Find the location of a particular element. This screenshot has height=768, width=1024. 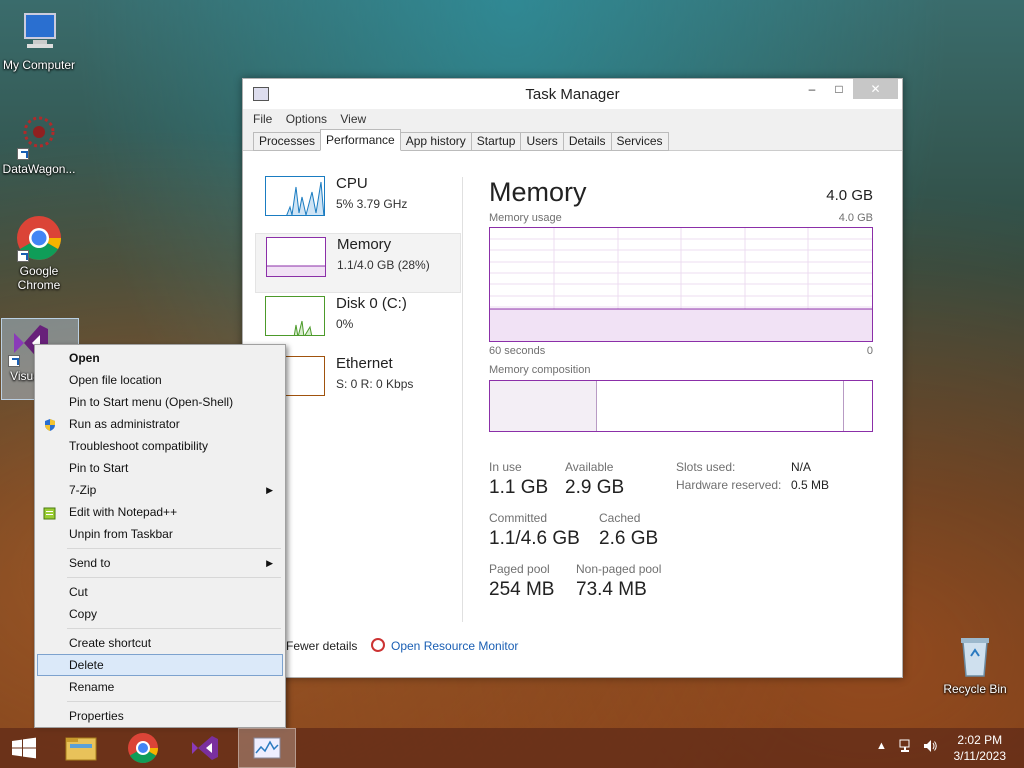

disk-mini-graph is located at coordinates (295, 316).